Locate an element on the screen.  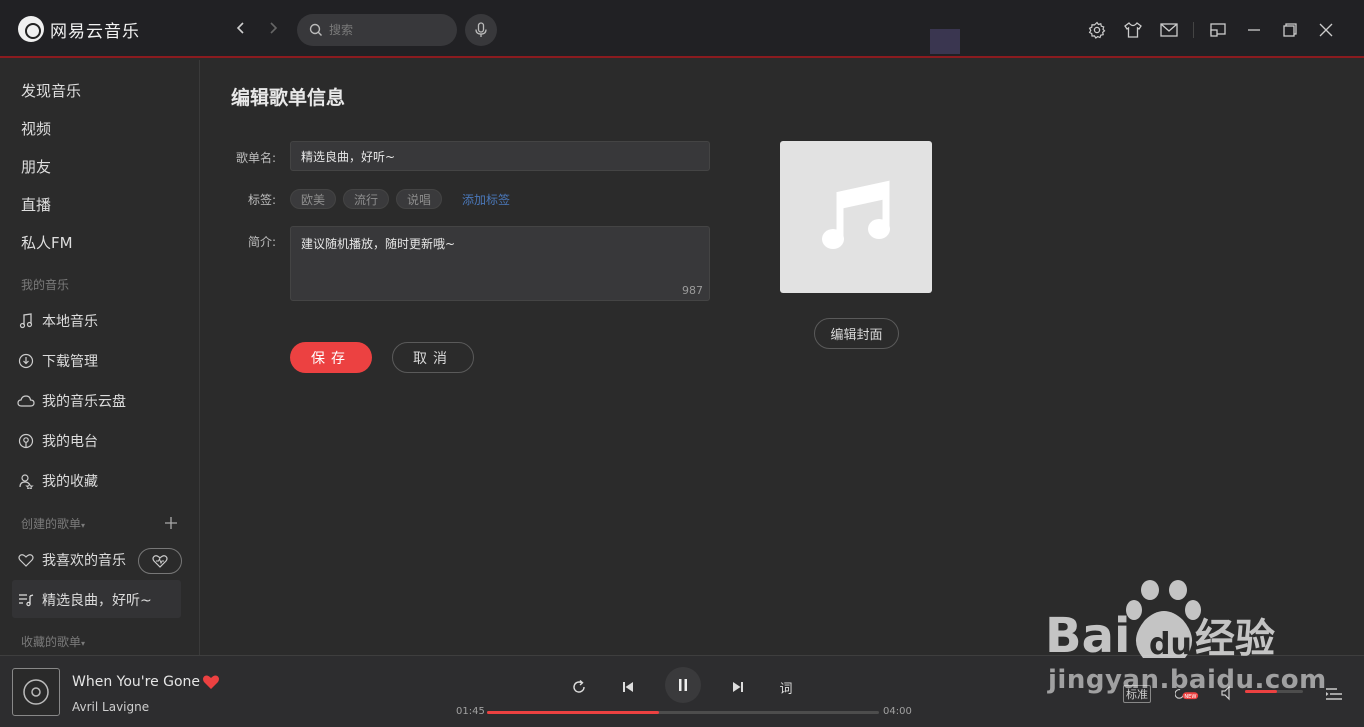
sidebar-item-video: 视频 is located at coordinates (36, 128).